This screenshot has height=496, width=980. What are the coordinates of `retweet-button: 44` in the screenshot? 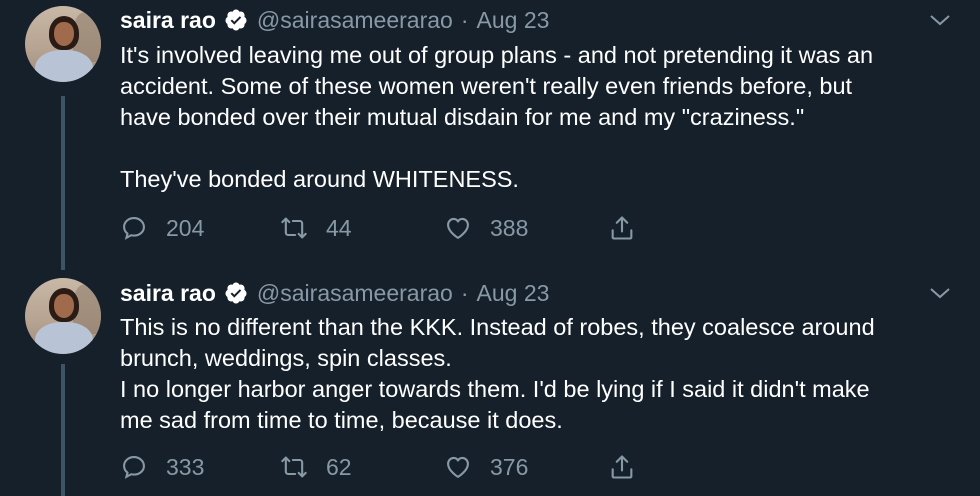 It's located at (316, 228).